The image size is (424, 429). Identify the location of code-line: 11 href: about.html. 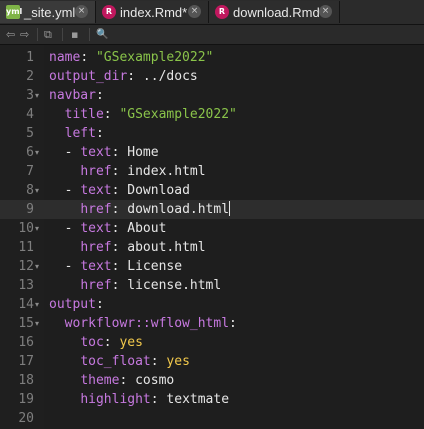
(212, 247).